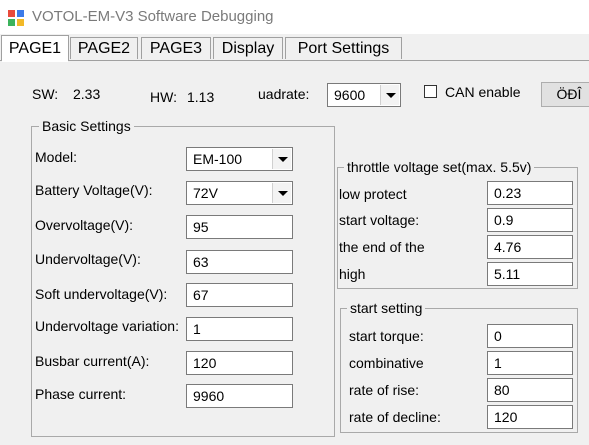 Image resolution: width=589 pixels, height=445 pixels. Describe the element at coordinates (94, 190) in the screenshot. I see `battery-voltage-label: Battery Voltage(V):` at that location.